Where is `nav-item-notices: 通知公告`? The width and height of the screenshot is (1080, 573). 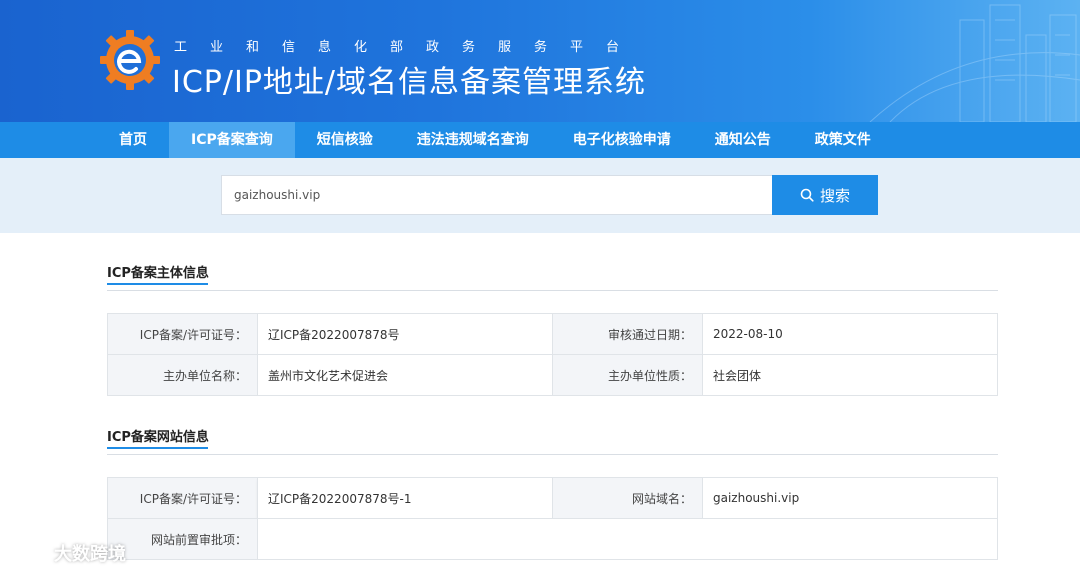
nav-item-notices: 通知公告 is located at coordinates (743, 140).